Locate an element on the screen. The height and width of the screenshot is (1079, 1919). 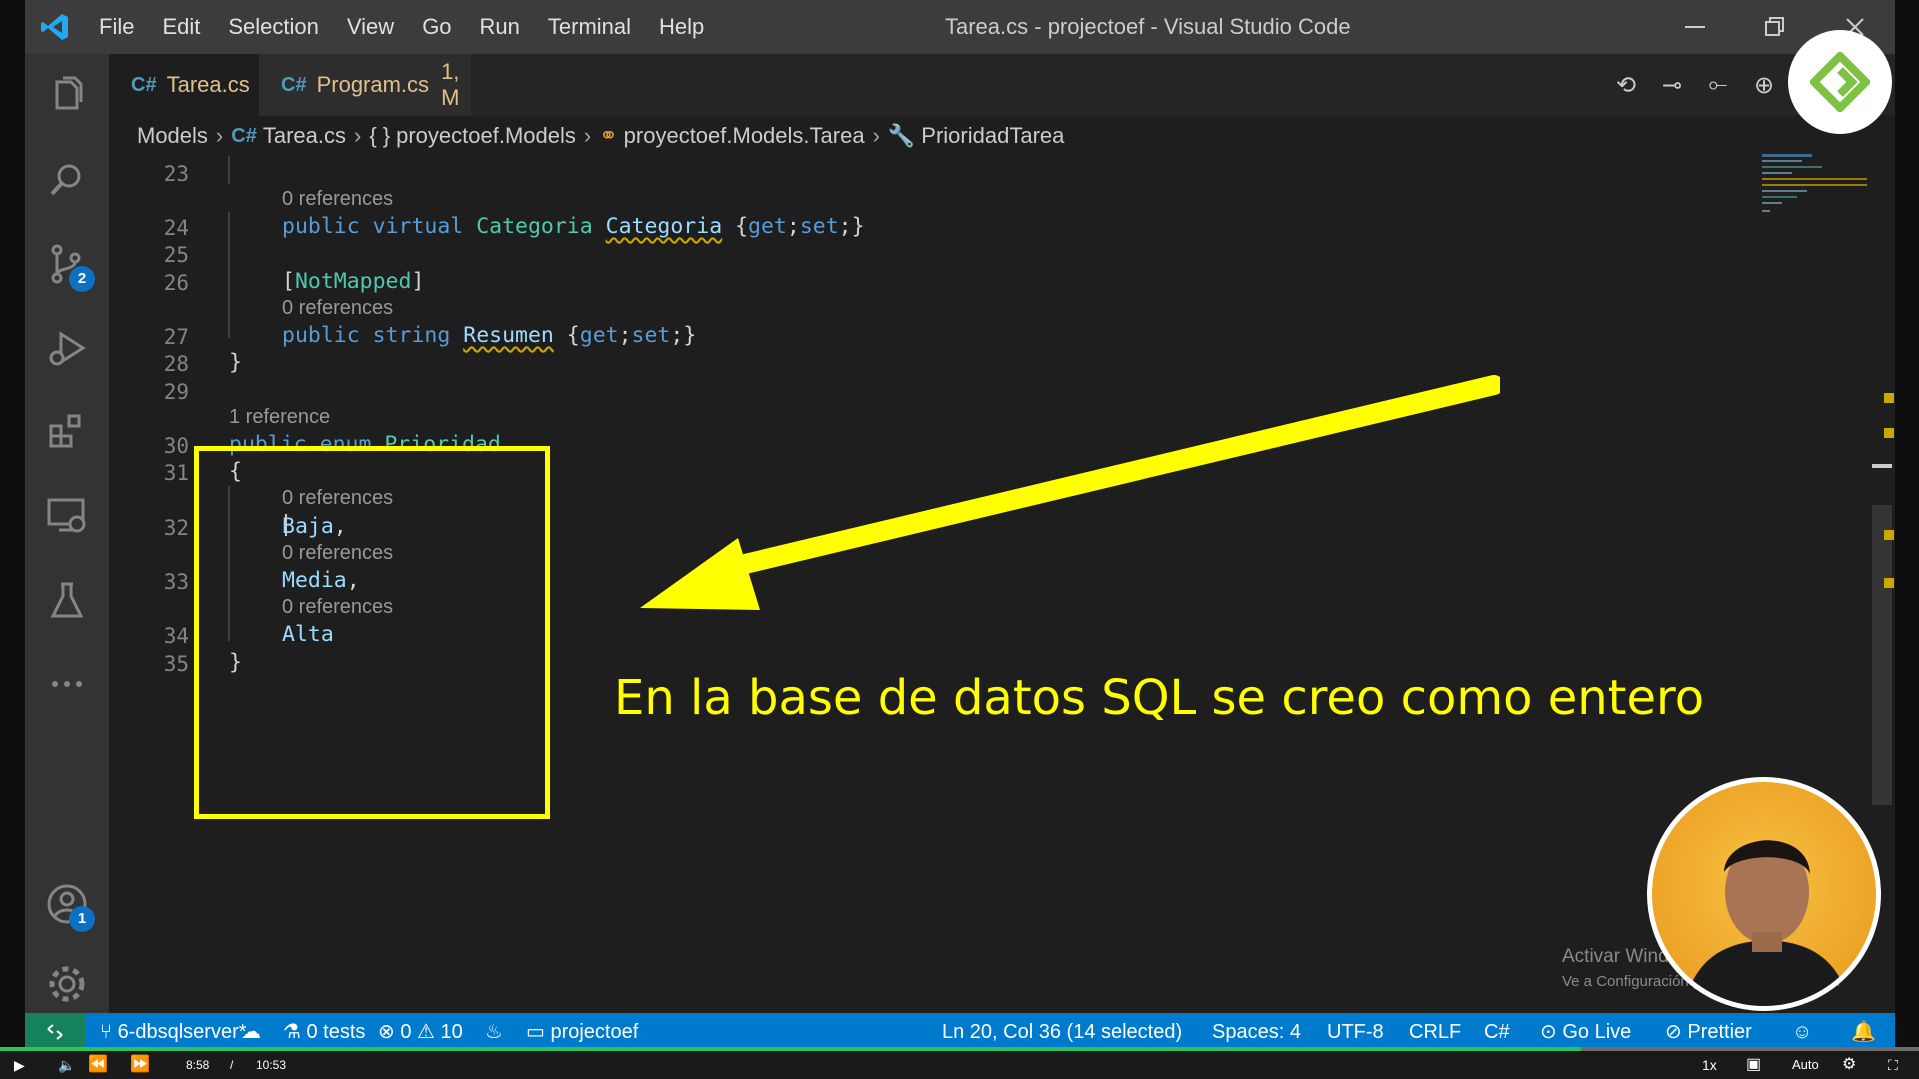
breadcrumb-symbol: PrioridadTarea is located at coordinates (992, 136).